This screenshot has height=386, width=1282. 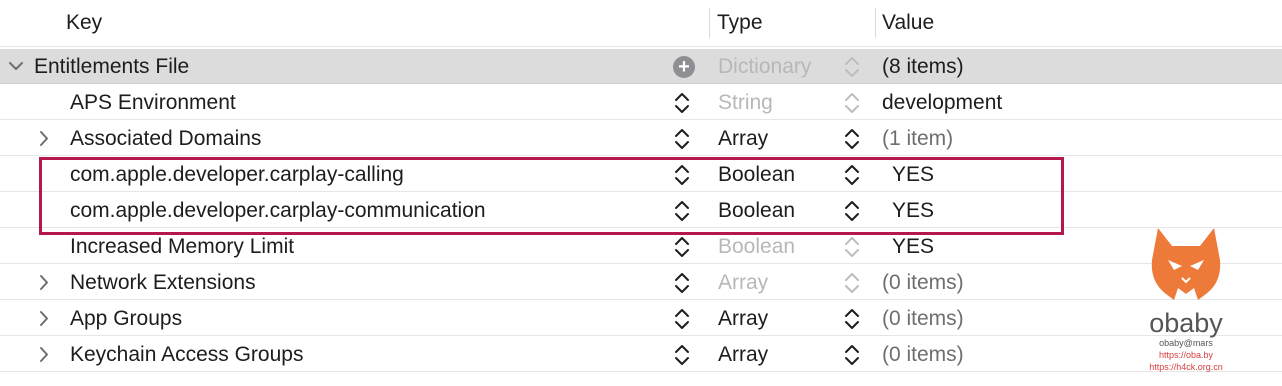 I want to click on row-key: Increased Memory Limit, so click(x=182, y=246).